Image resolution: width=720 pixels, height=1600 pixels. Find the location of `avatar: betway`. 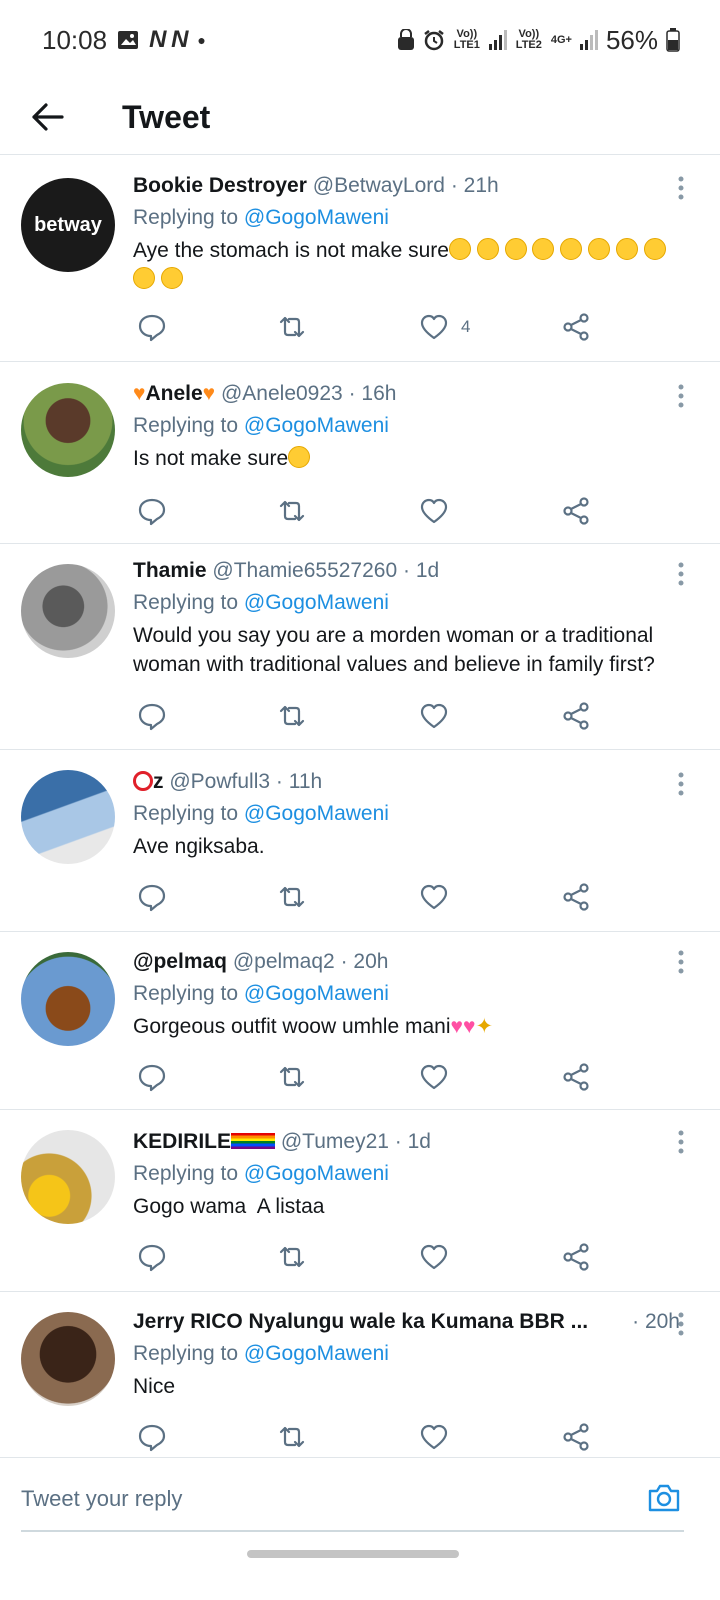

avatar: betway is located at coordinates (68, 225).